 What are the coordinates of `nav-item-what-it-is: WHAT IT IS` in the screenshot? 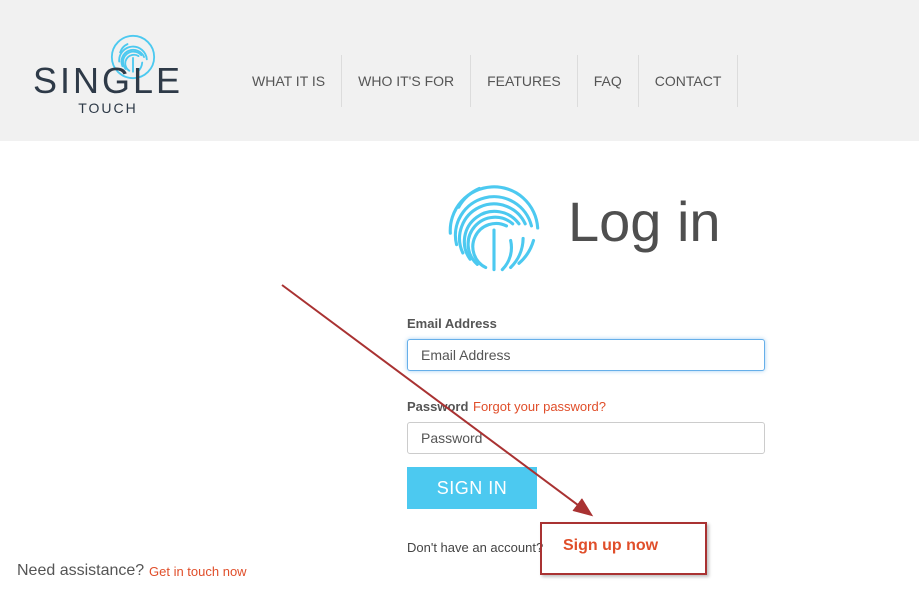 It's located at (289, 81).